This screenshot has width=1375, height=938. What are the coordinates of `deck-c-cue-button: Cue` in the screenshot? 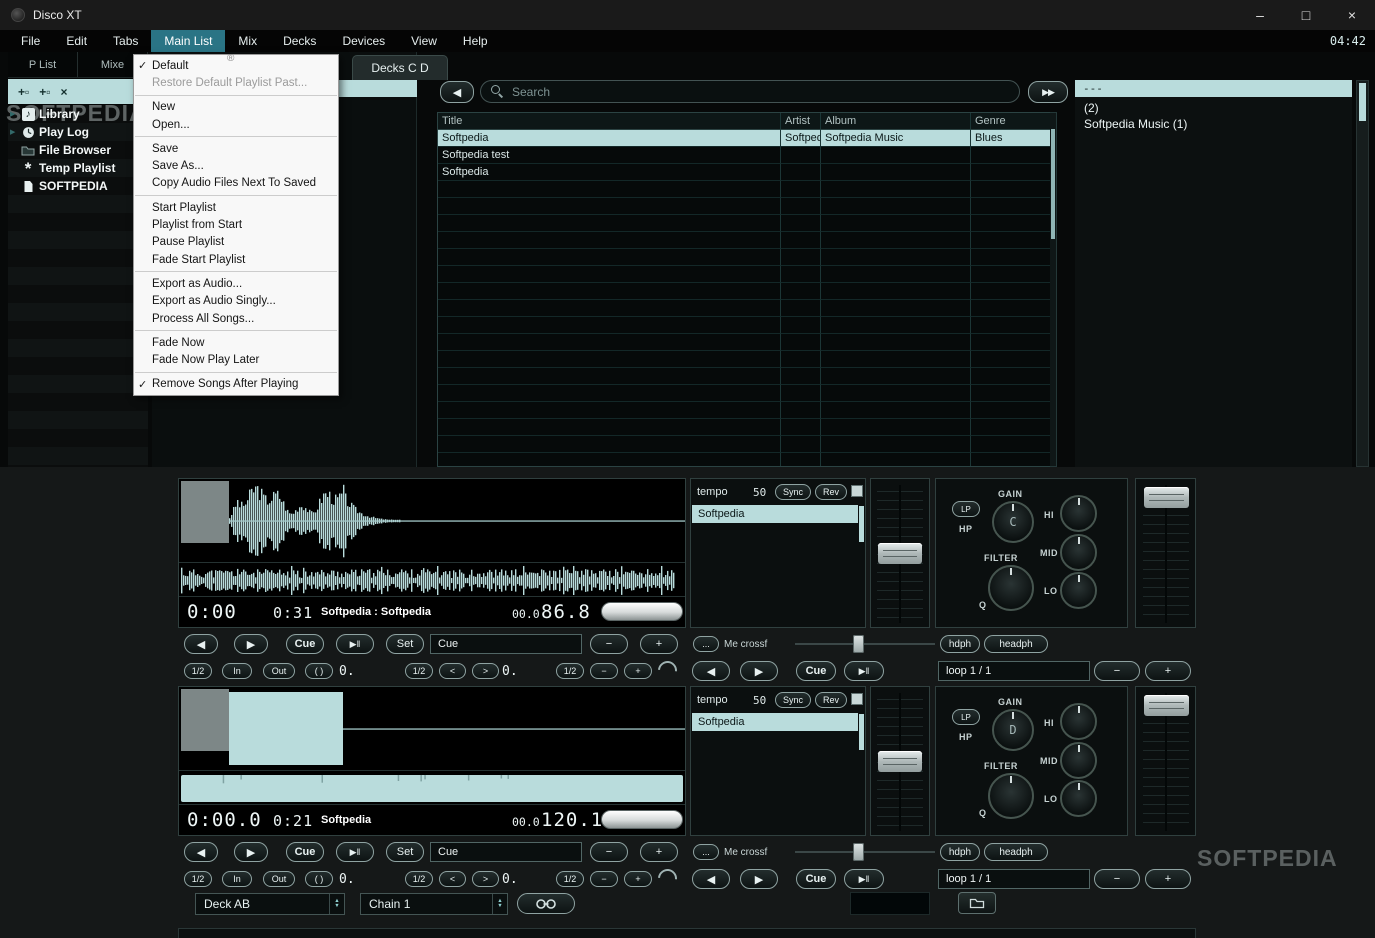 It's located at (305, 644).